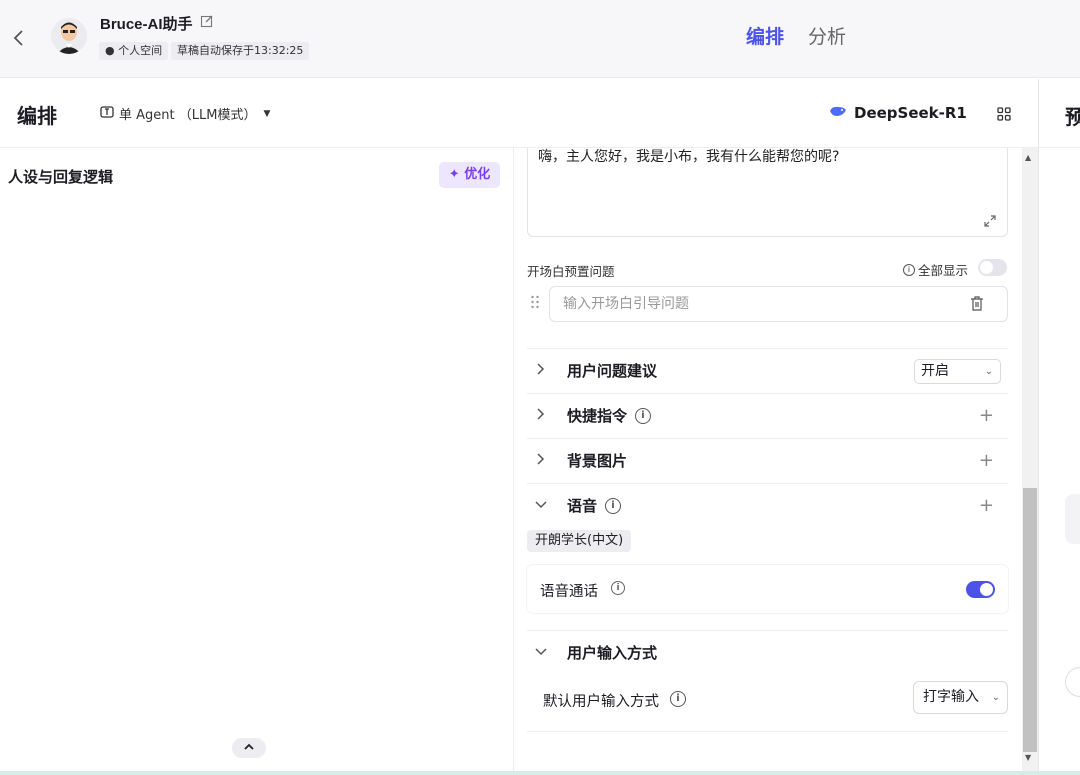  Describe the element at coordinates (951, 697) in the screenshot. I see `default-input-value: 打字输入` at that location.